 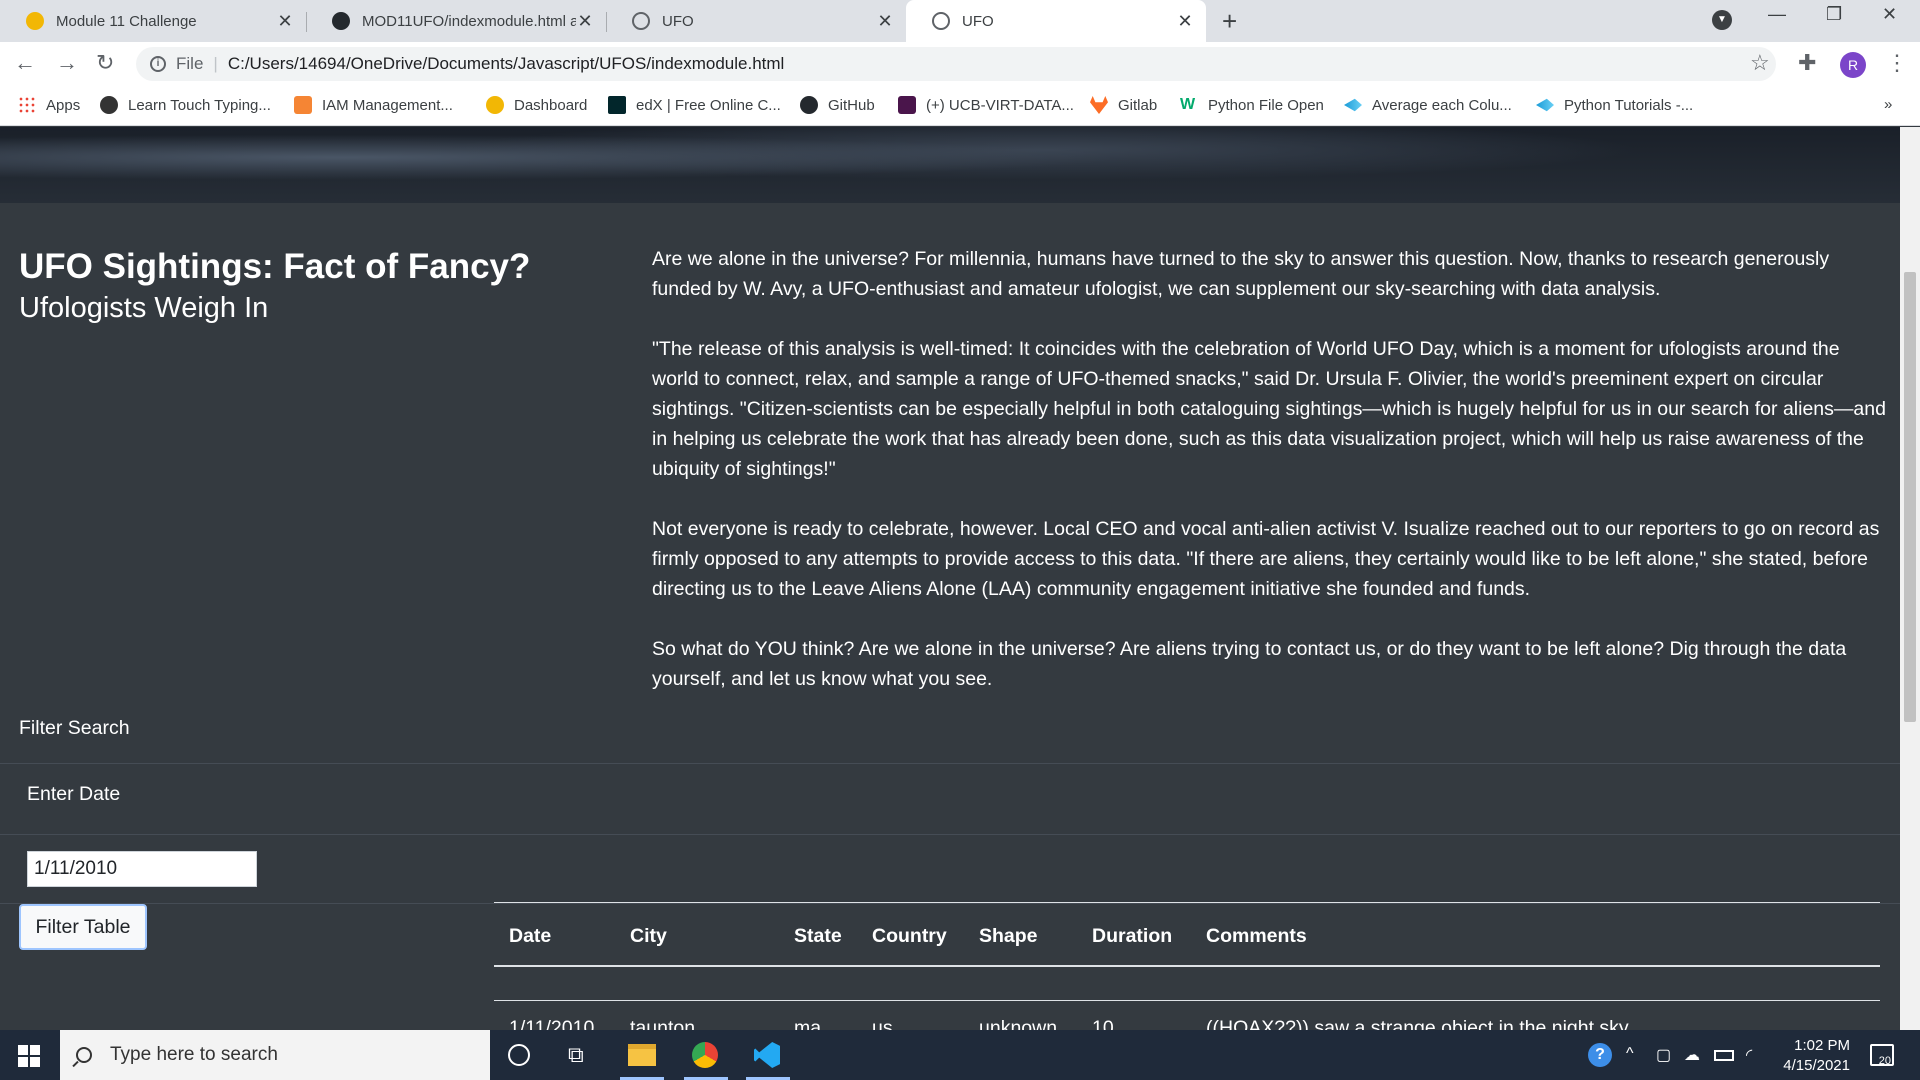 I want to click on clock-date: 4/15/2021, so click(x=1816, y=1065).